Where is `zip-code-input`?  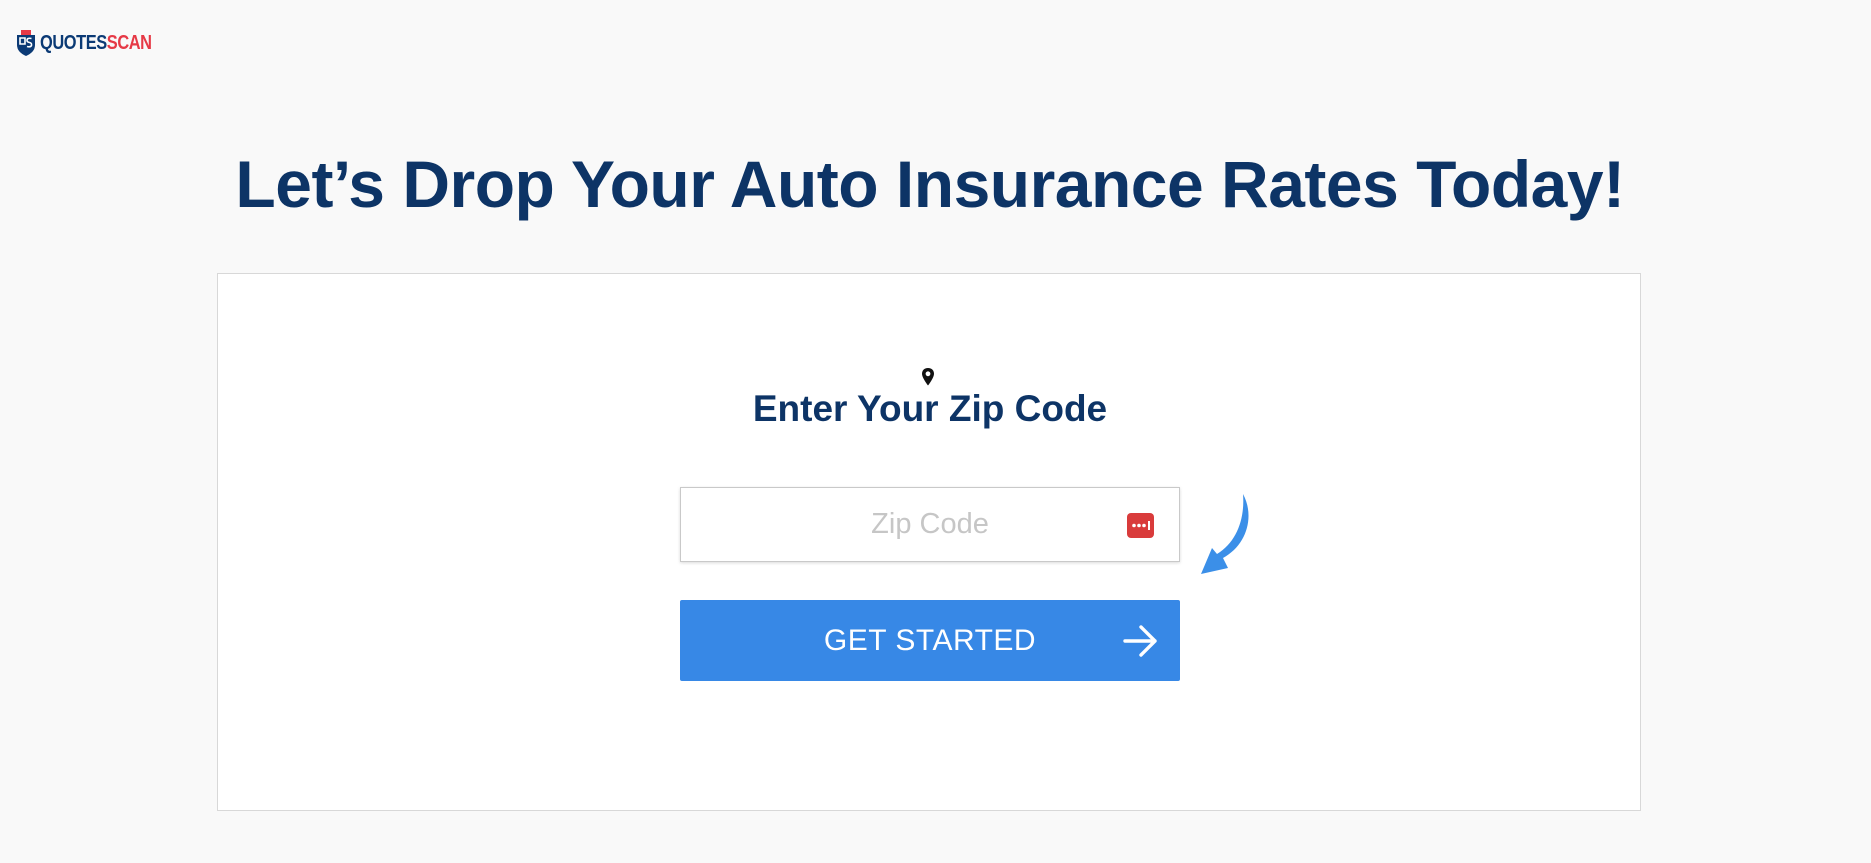
zip-code-input is located at coordinates (930, 524).